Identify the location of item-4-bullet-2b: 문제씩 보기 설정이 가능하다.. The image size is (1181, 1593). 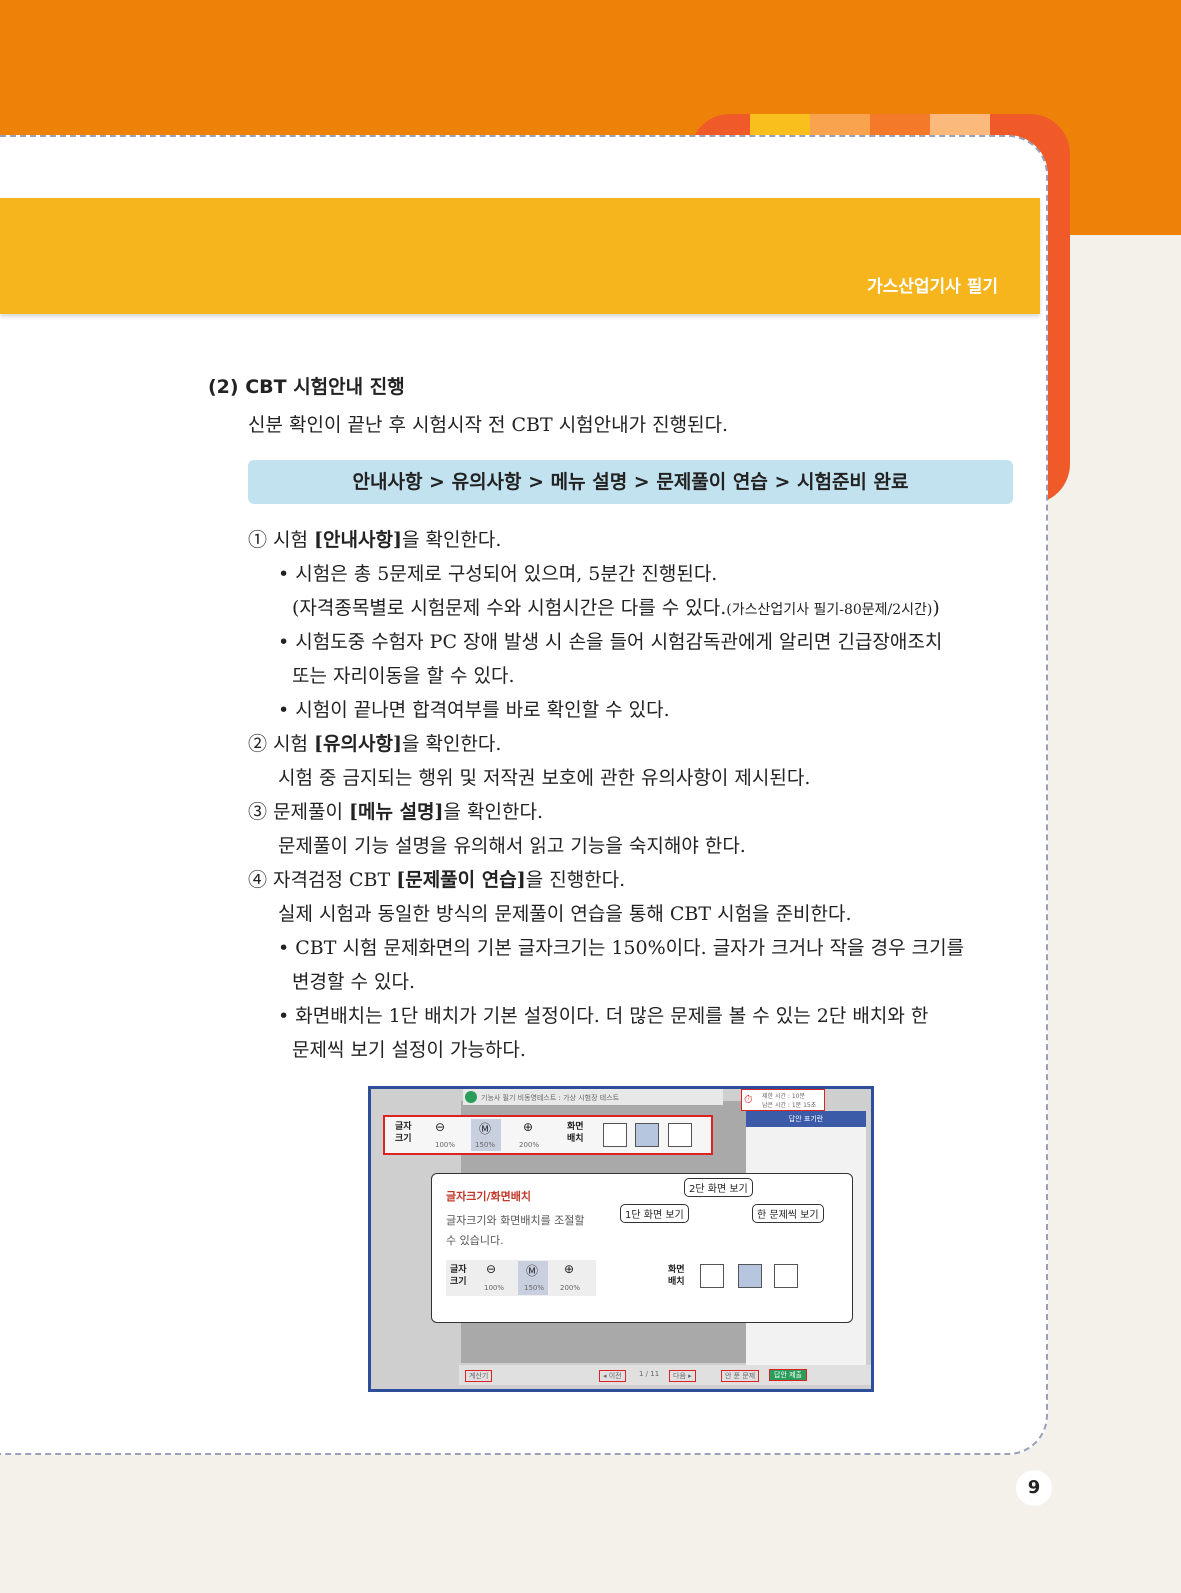
(409, 1050).